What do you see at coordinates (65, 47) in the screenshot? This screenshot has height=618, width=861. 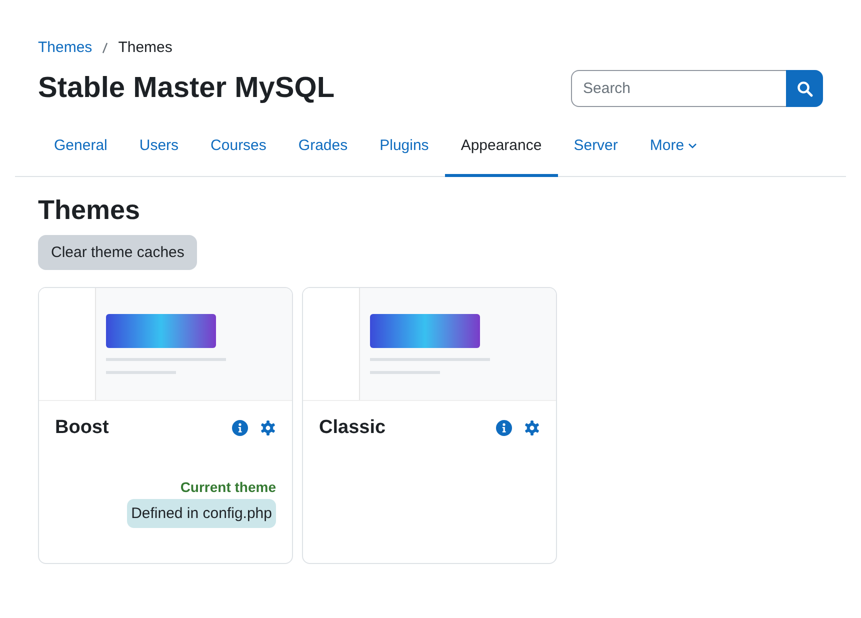 I see `breadcrumb-link: Themes` at bounding box center [65, 47].